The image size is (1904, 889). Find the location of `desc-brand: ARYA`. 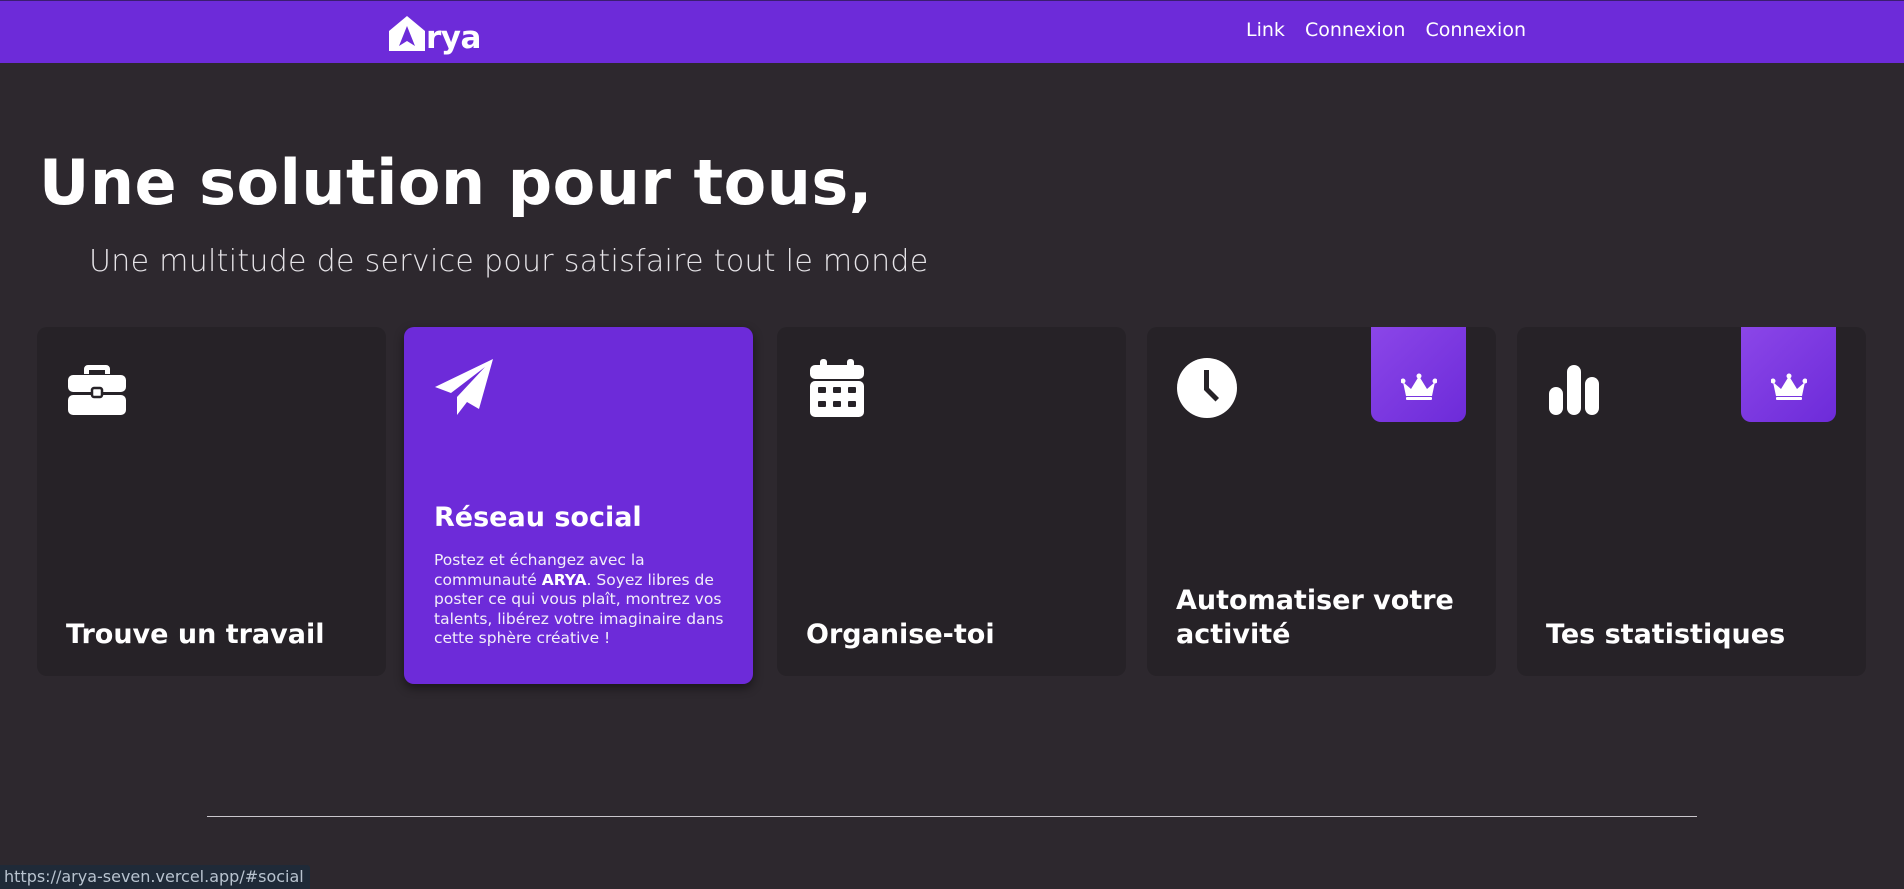

desc-brand: ARYA is located at coordinates (564, 579).